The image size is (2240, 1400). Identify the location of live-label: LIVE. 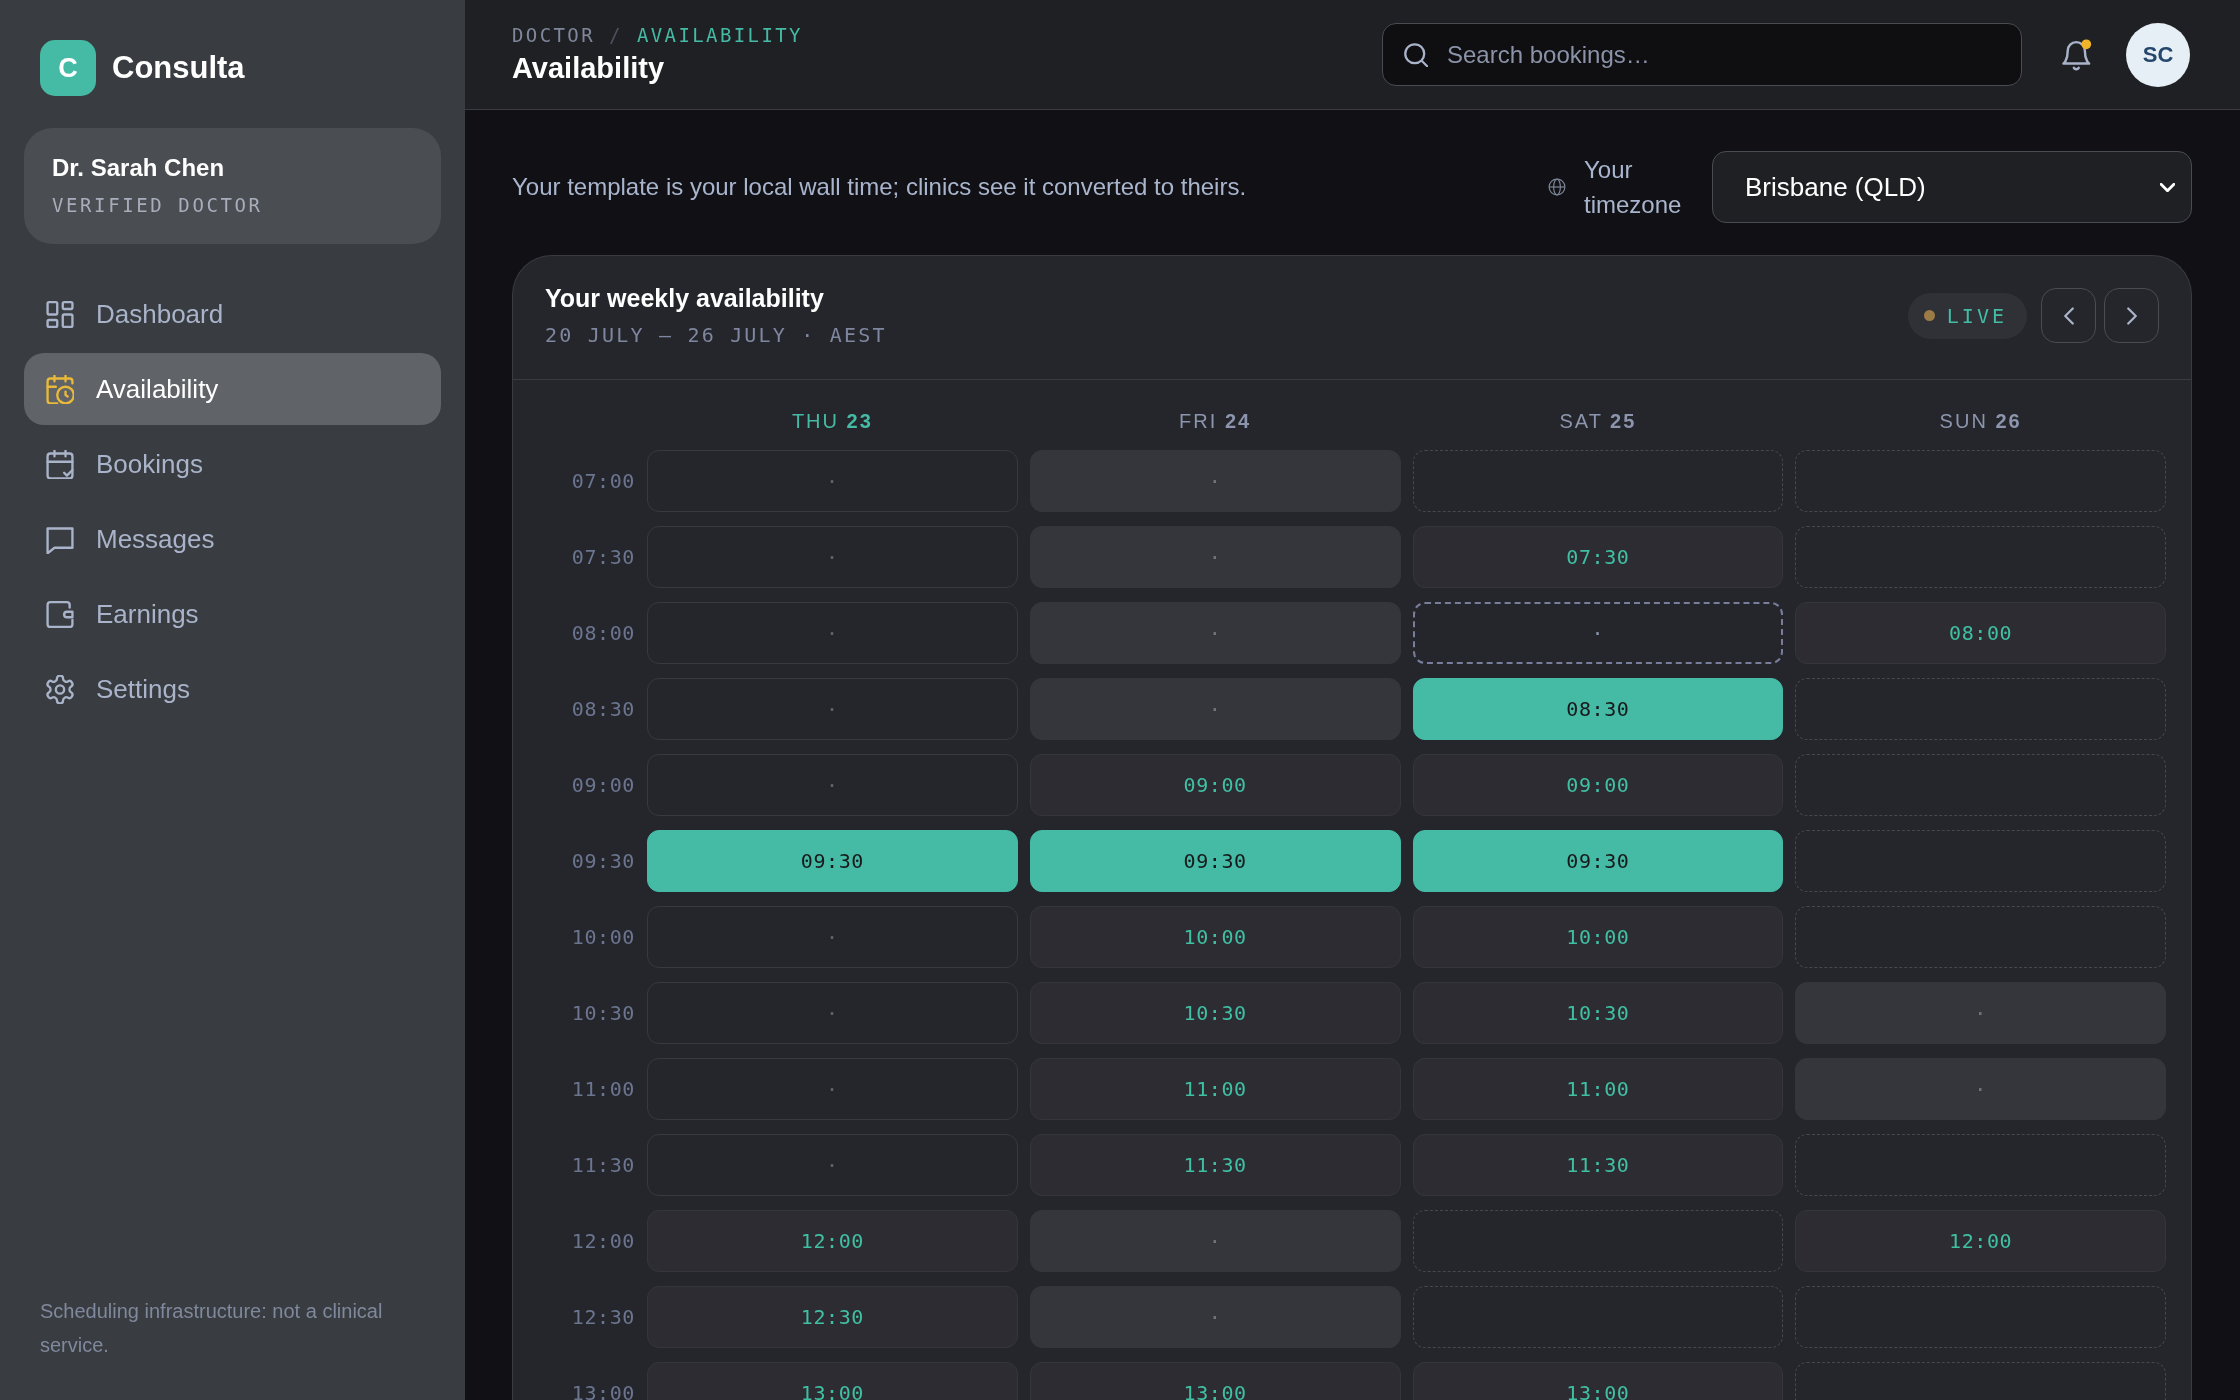
(1976, 315).